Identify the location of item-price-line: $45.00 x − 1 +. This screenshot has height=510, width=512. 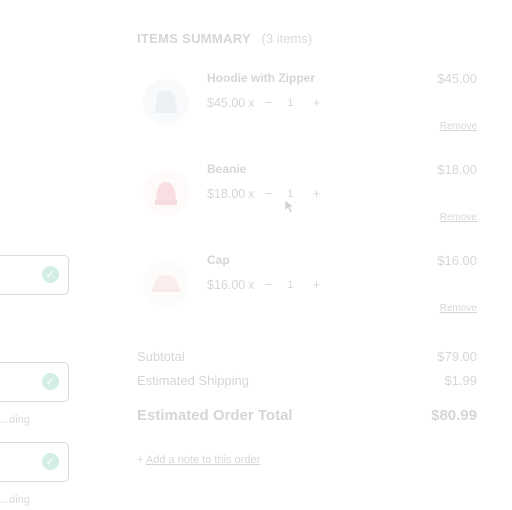
(266, 102).